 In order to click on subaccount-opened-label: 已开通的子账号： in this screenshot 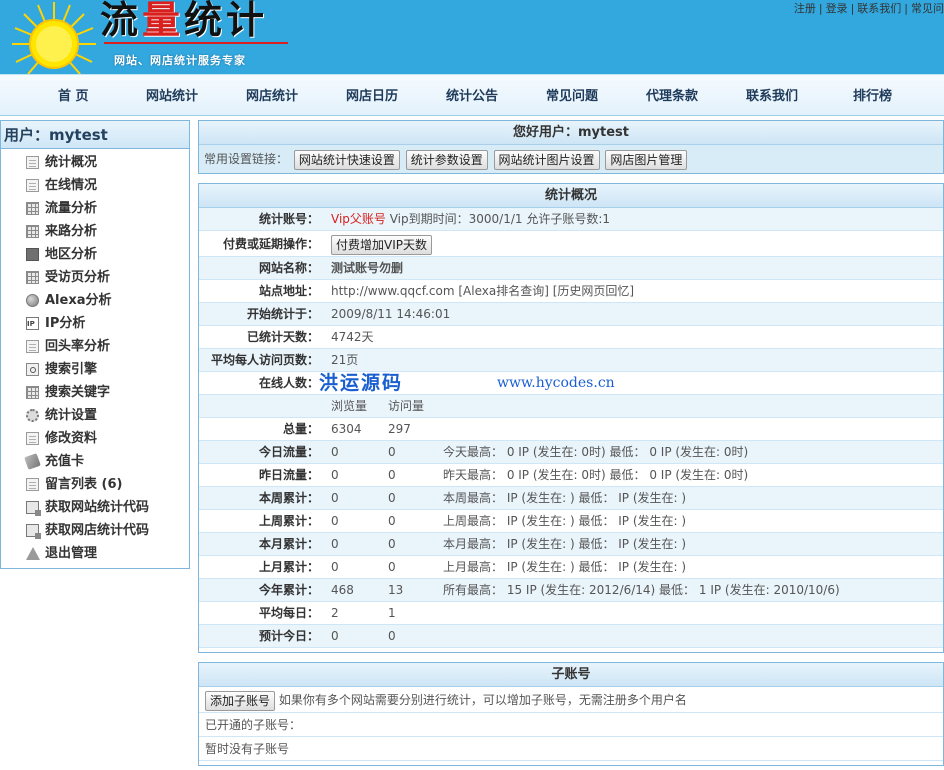, I will do `click(571, 725)`.